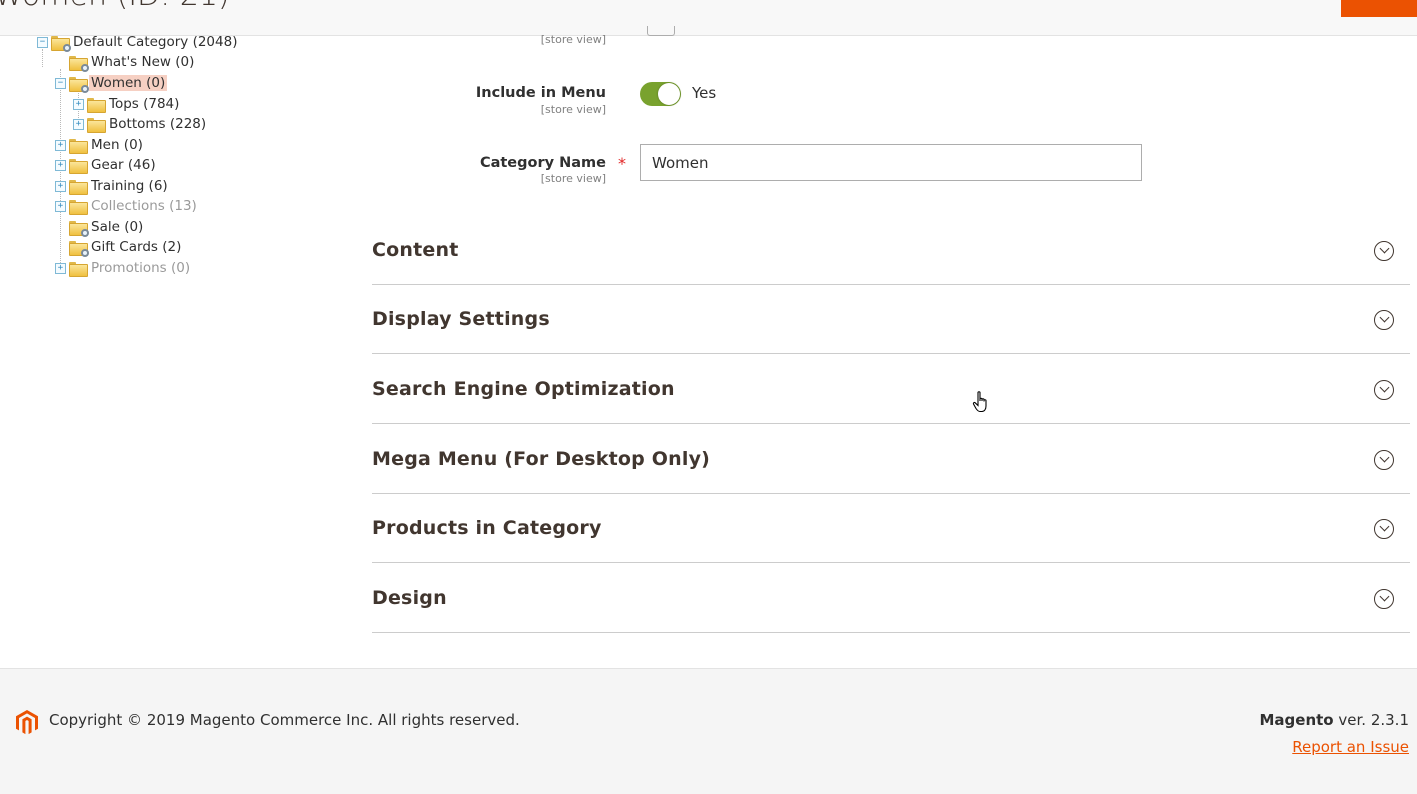  I want to click on hand-cursor-icon, so click(979, 402).